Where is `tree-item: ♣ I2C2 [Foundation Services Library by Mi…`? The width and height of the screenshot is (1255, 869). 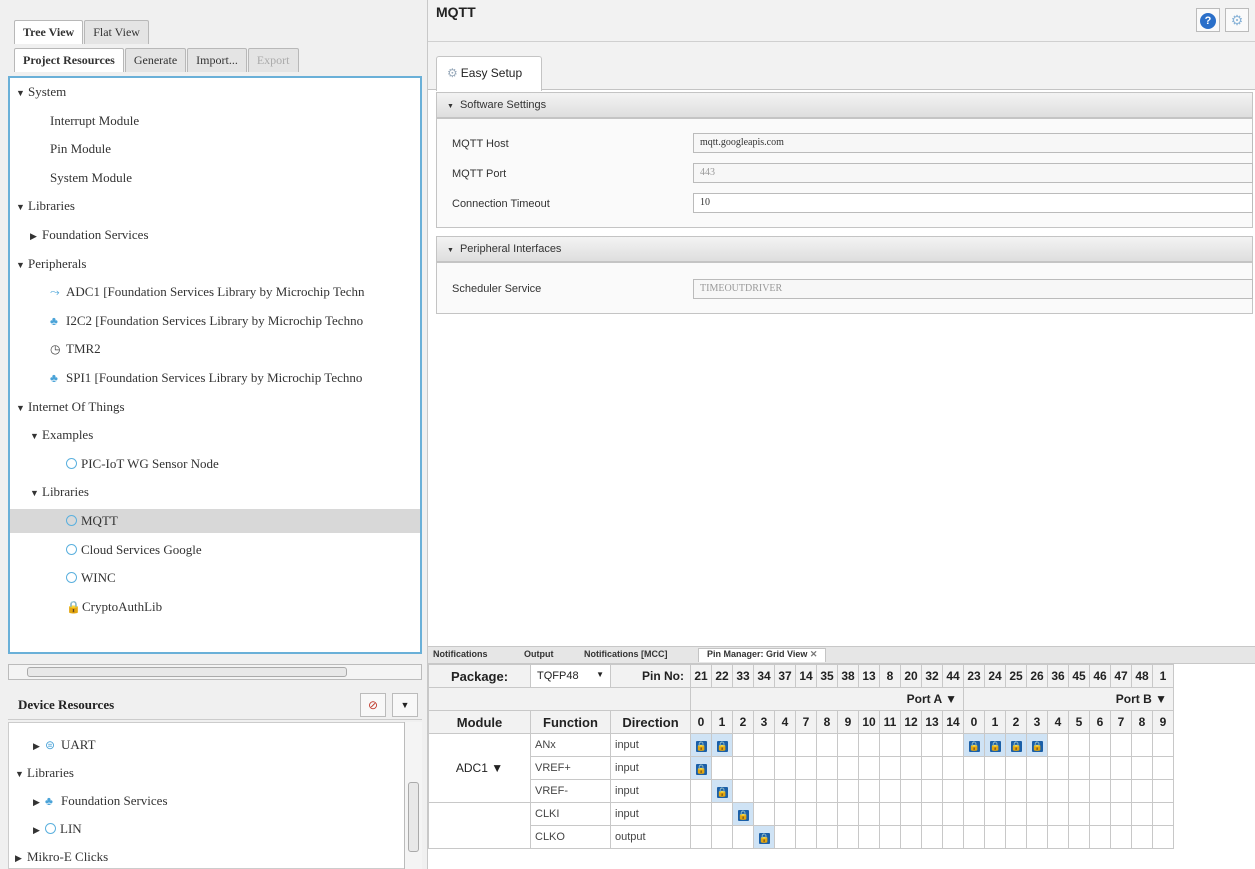
tree-item: ♣ I2C2 [Foundation Services Library by Mi… is located at coordinates (206, 321).